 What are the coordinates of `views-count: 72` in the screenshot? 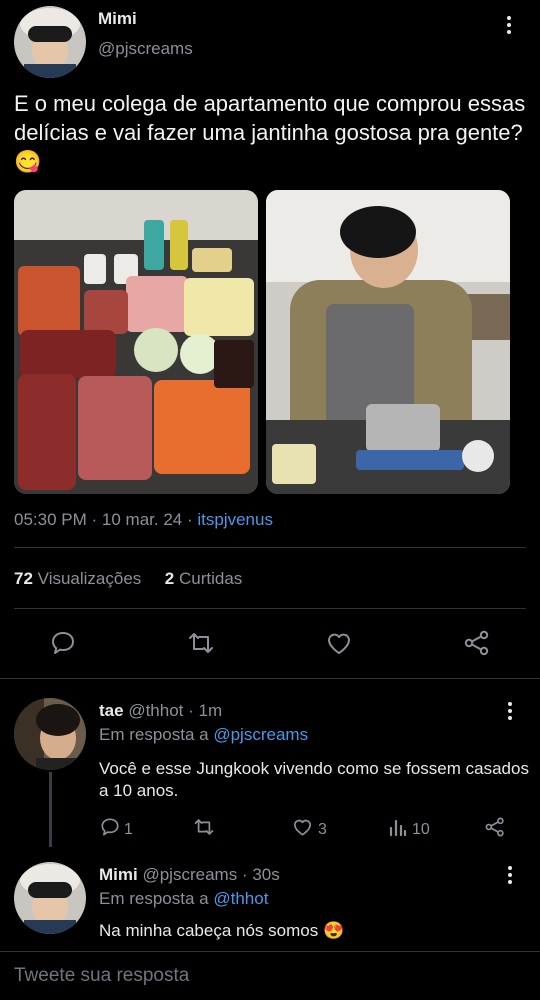 It's located at (23, 578).